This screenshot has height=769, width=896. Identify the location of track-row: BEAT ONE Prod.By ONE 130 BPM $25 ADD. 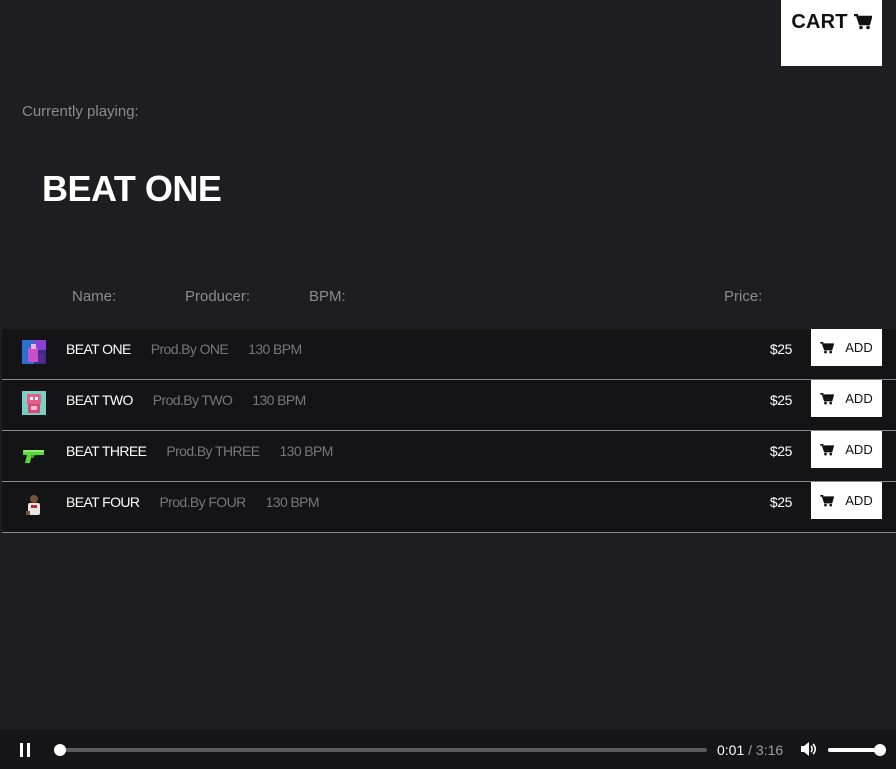
(449, 354).